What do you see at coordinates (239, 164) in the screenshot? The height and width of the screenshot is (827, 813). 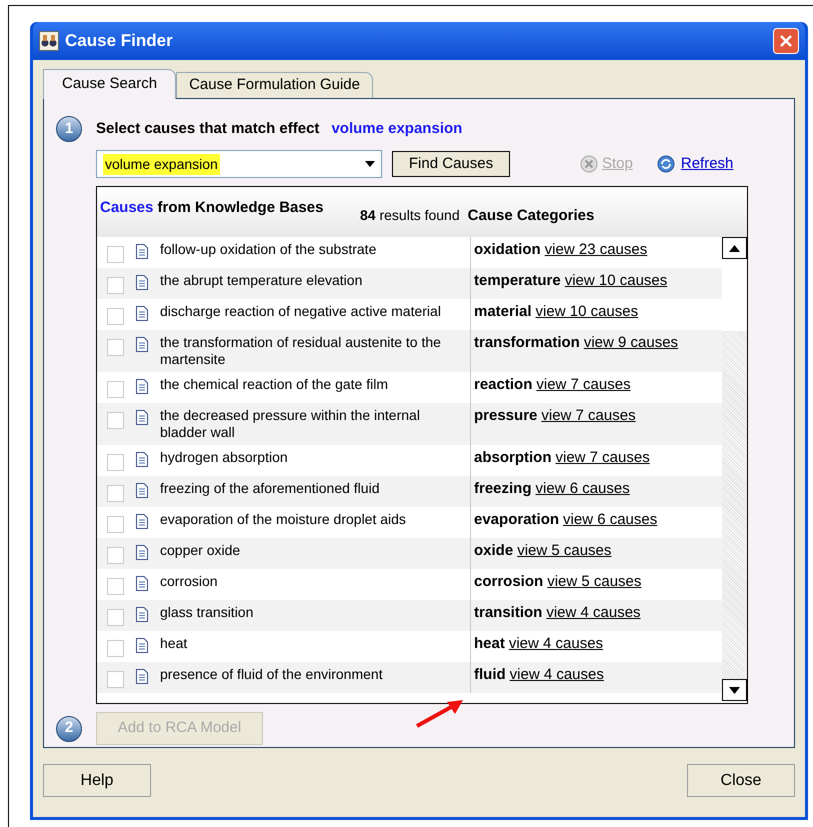 I see `effect-combo-box: volume expansion` at bounding box center [239, 164].